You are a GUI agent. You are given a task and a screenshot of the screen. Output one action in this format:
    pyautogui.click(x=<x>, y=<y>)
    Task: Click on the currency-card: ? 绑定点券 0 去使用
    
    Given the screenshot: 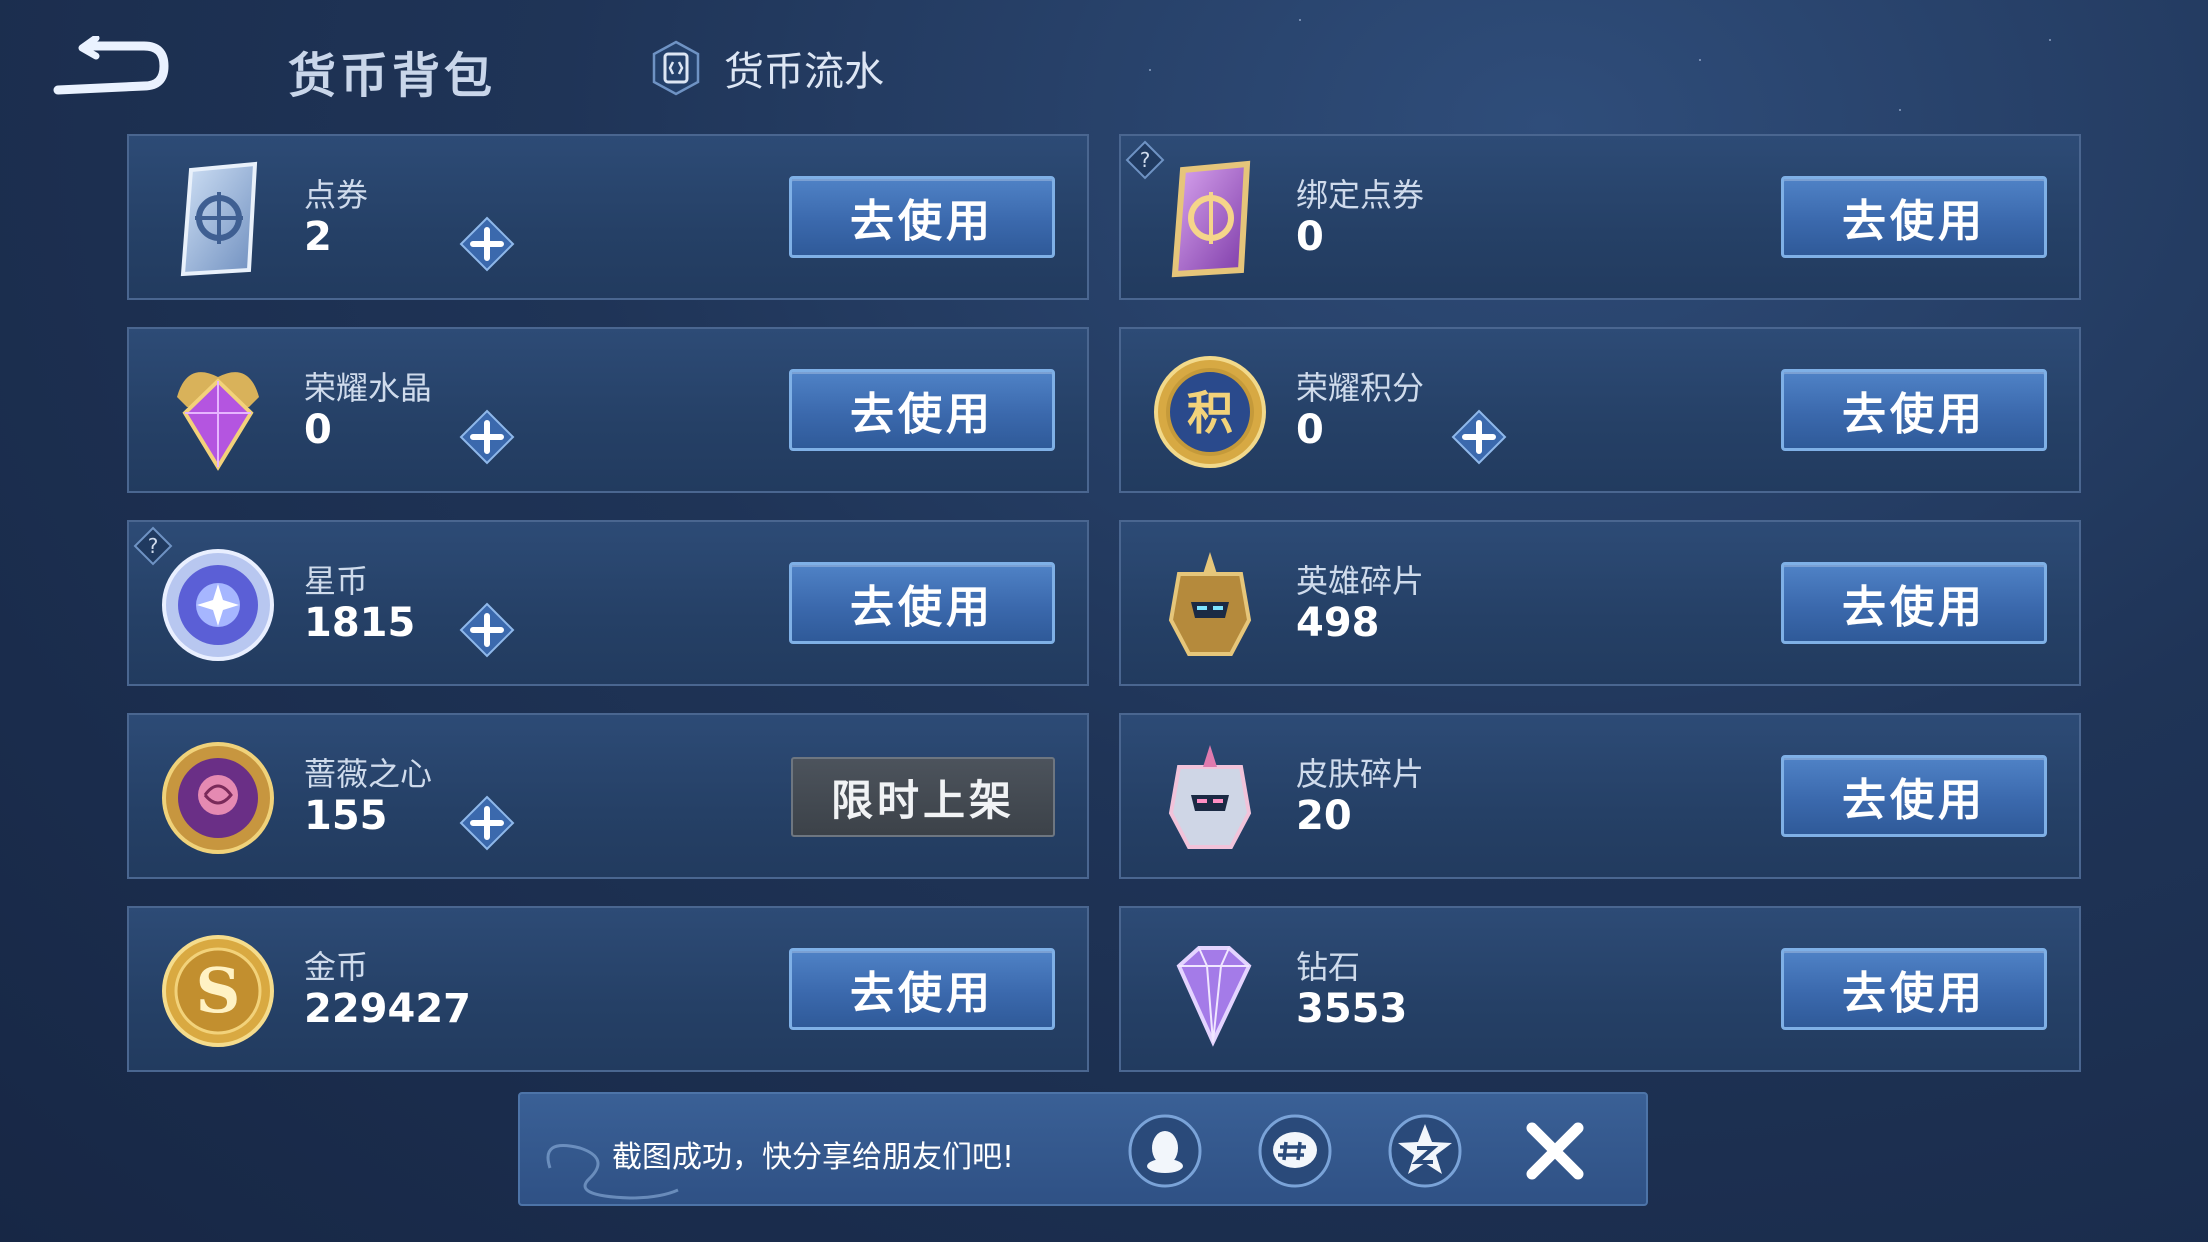 What is the action you would take?
    pyautogui.click(x=1600, y=217)
    